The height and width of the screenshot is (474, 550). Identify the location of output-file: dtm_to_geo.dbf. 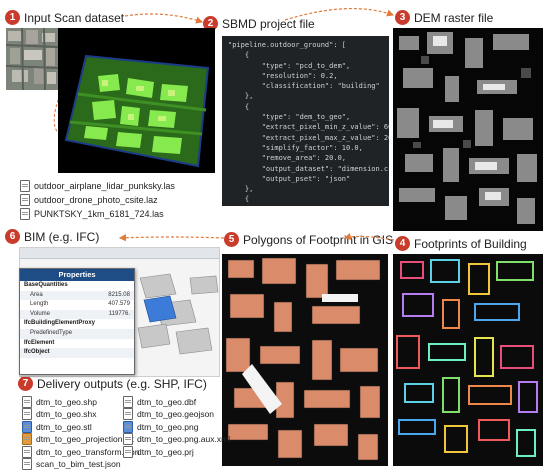
(159, 402).